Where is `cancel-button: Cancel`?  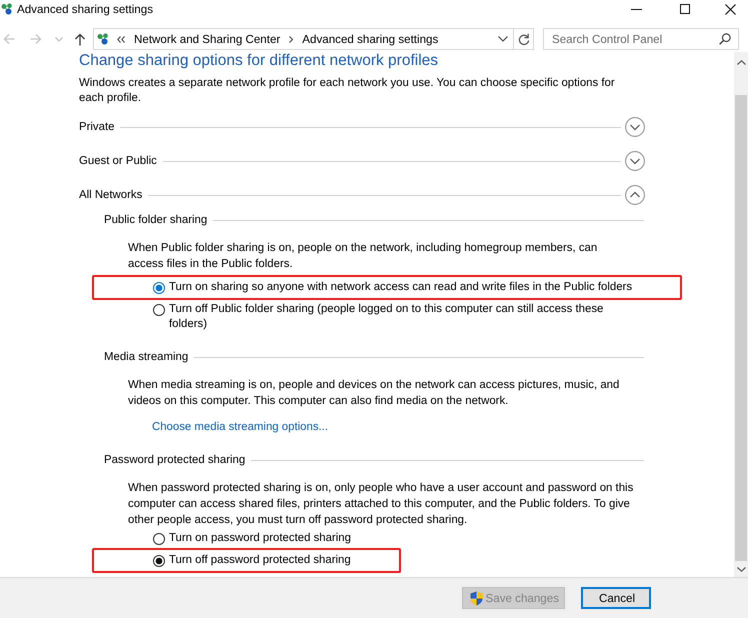
cancel-button: Cancel is located at coordinates (616, 598).